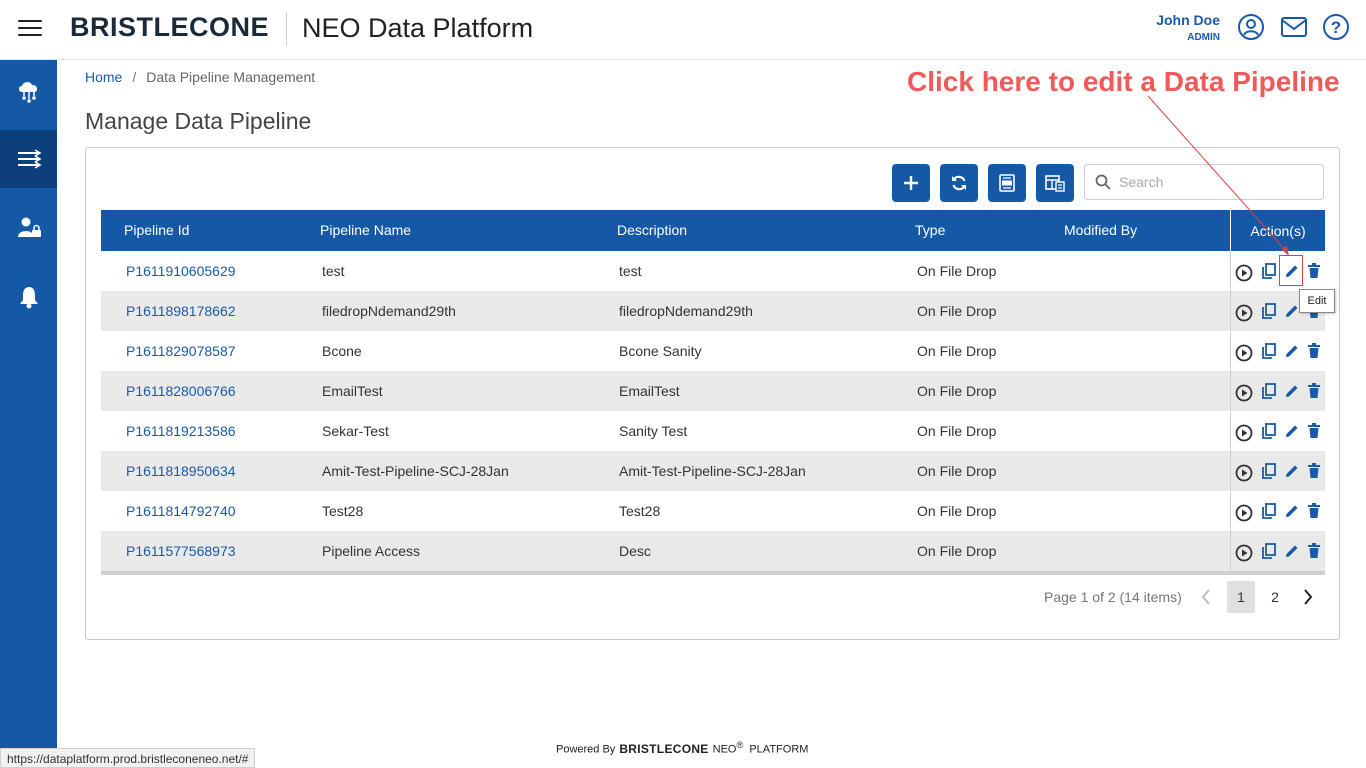 This screenshot has width=1366, height=768. What do you see at coordinates (724, 749) in the screenshot?
I see `footer-product: NEO` at bounding box center [724, 749].